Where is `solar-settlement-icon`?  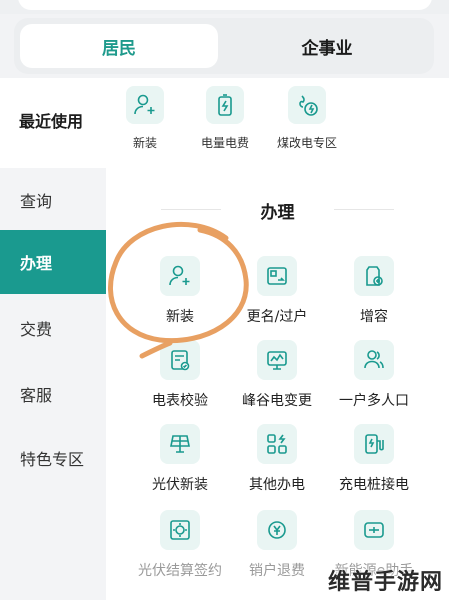
solar-settlement-icon is located at coordinates (180, 530).